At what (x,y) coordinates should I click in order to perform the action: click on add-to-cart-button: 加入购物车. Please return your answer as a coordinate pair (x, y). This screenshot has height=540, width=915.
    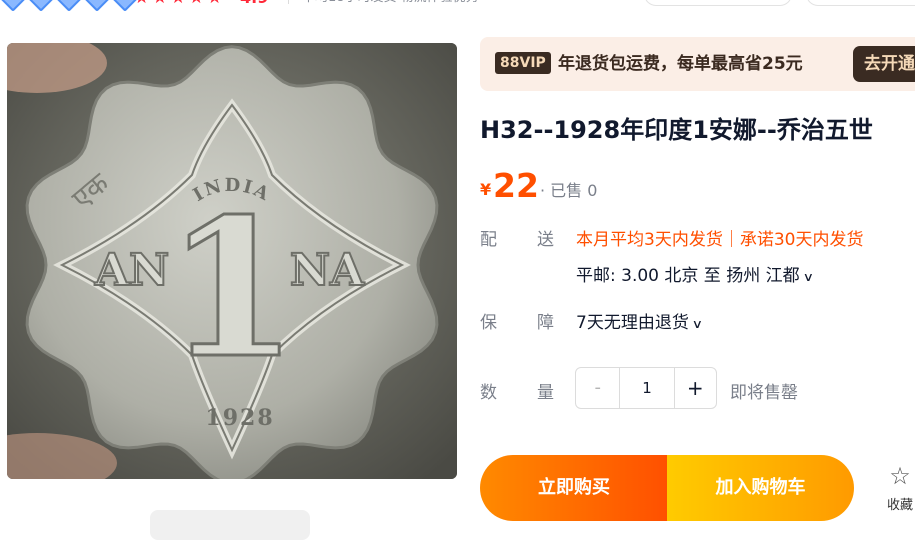
    Looking at the image, I should click on (760, 488).